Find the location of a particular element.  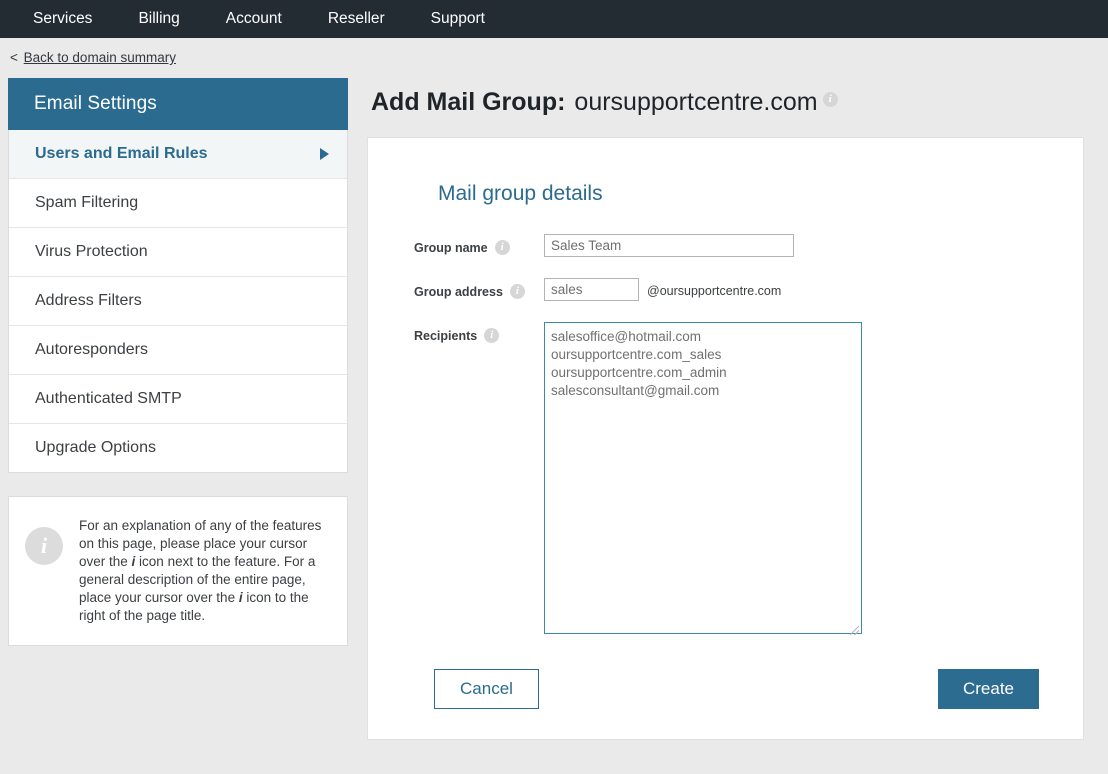

sidebar-item-users-and-email-rules: Users and Email Rules is located at coordinates (178, 154).